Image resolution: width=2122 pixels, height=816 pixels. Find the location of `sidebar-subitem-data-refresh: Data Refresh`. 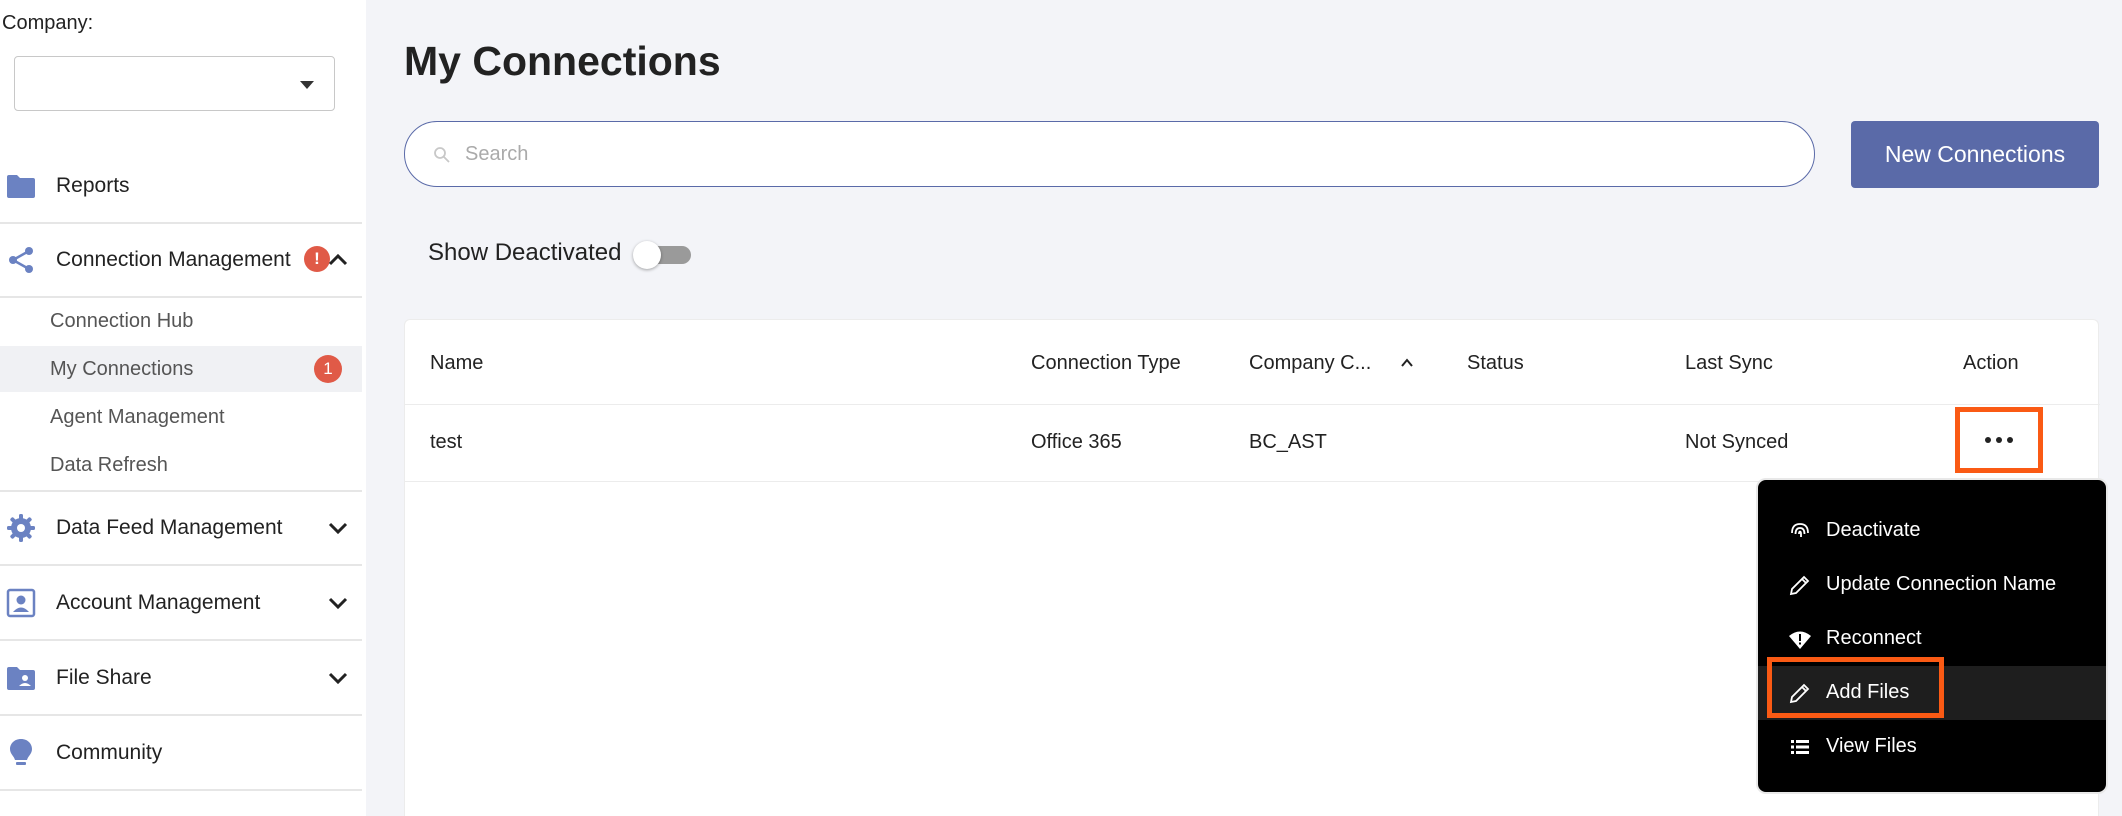

sidebar-subitem-data-refresh: Data Refresh is located at coordinates (181, 465).